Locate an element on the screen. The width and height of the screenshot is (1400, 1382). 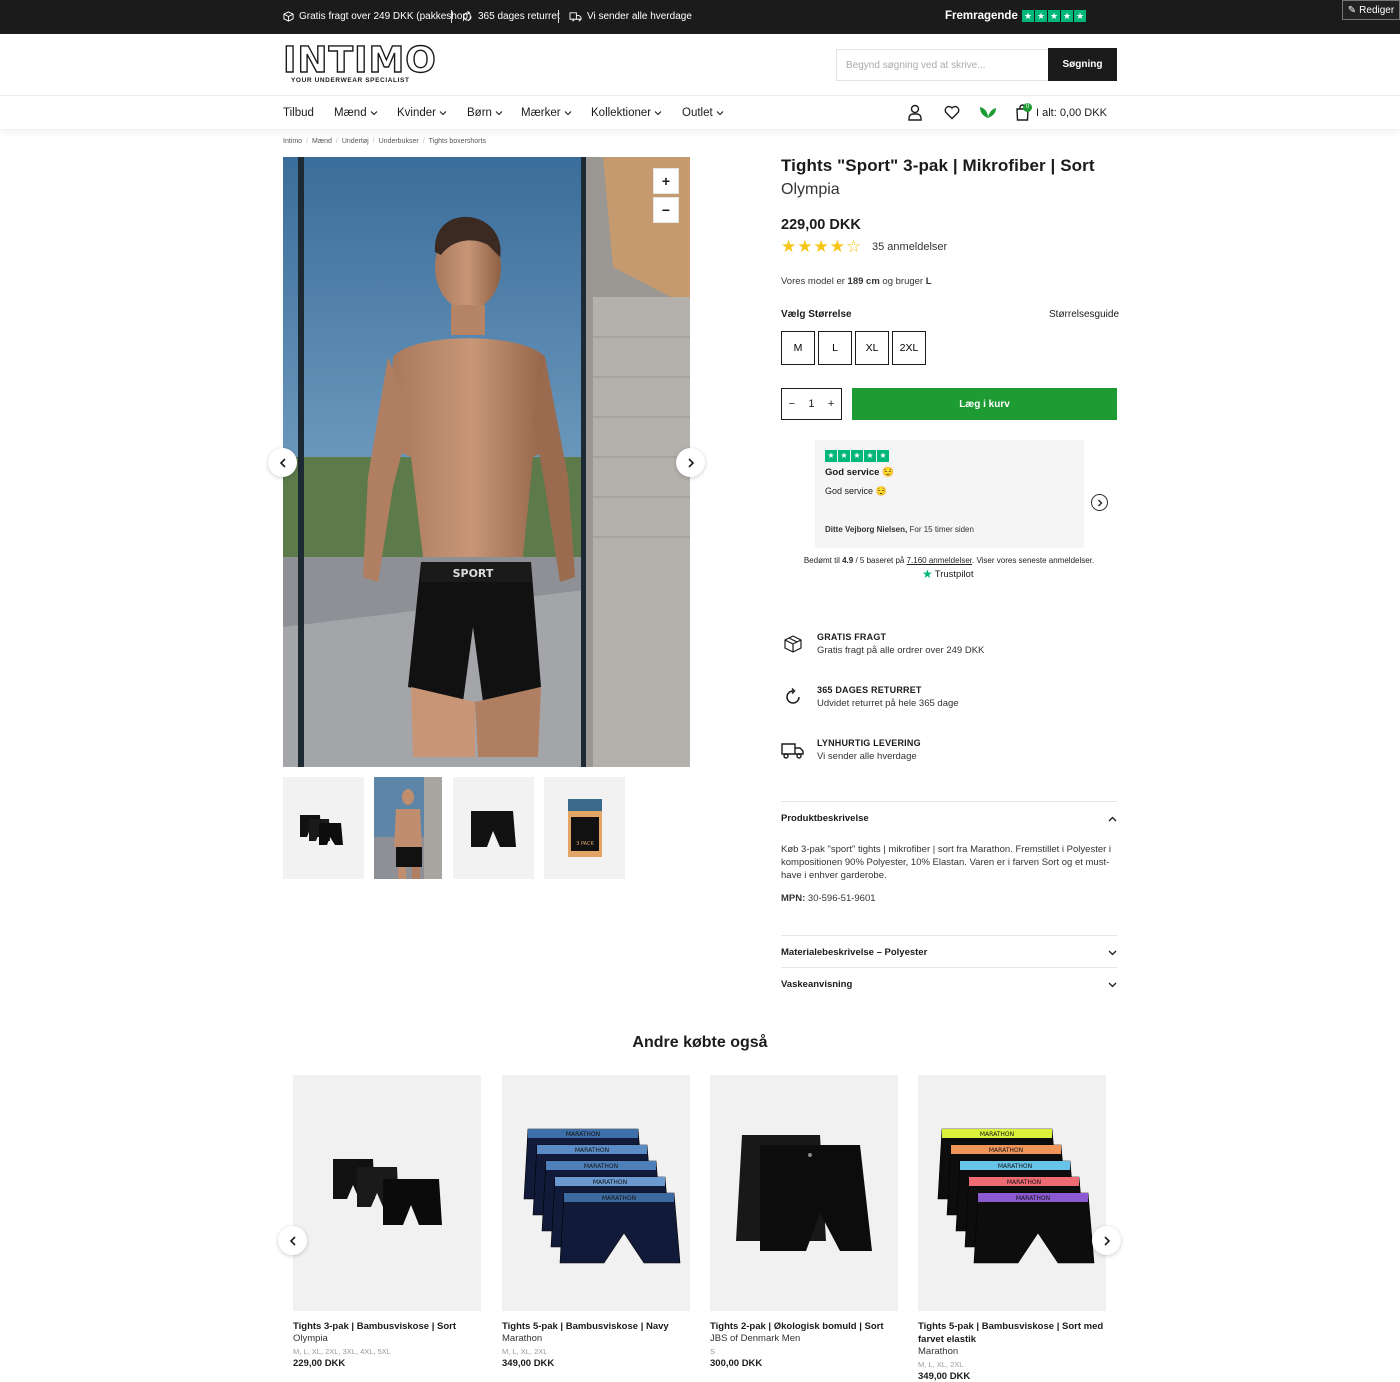
review-time: For 15 timer siden is located at coordinates (941, 529).